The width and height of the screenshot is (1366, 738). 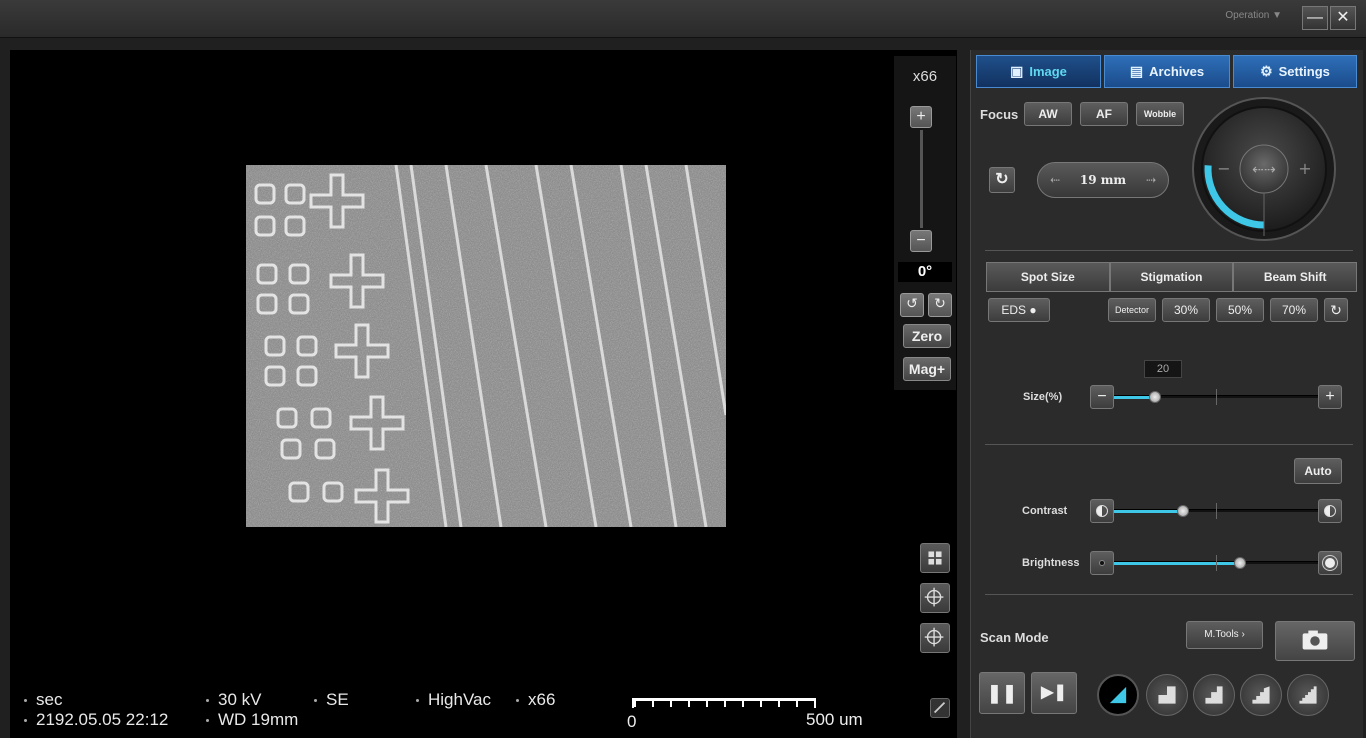 What do you see at coordinates (102, 719) in the screenshot?
I see `status-datetime-text: 2192.05.05 22:12` at bounding box center [102, 719].